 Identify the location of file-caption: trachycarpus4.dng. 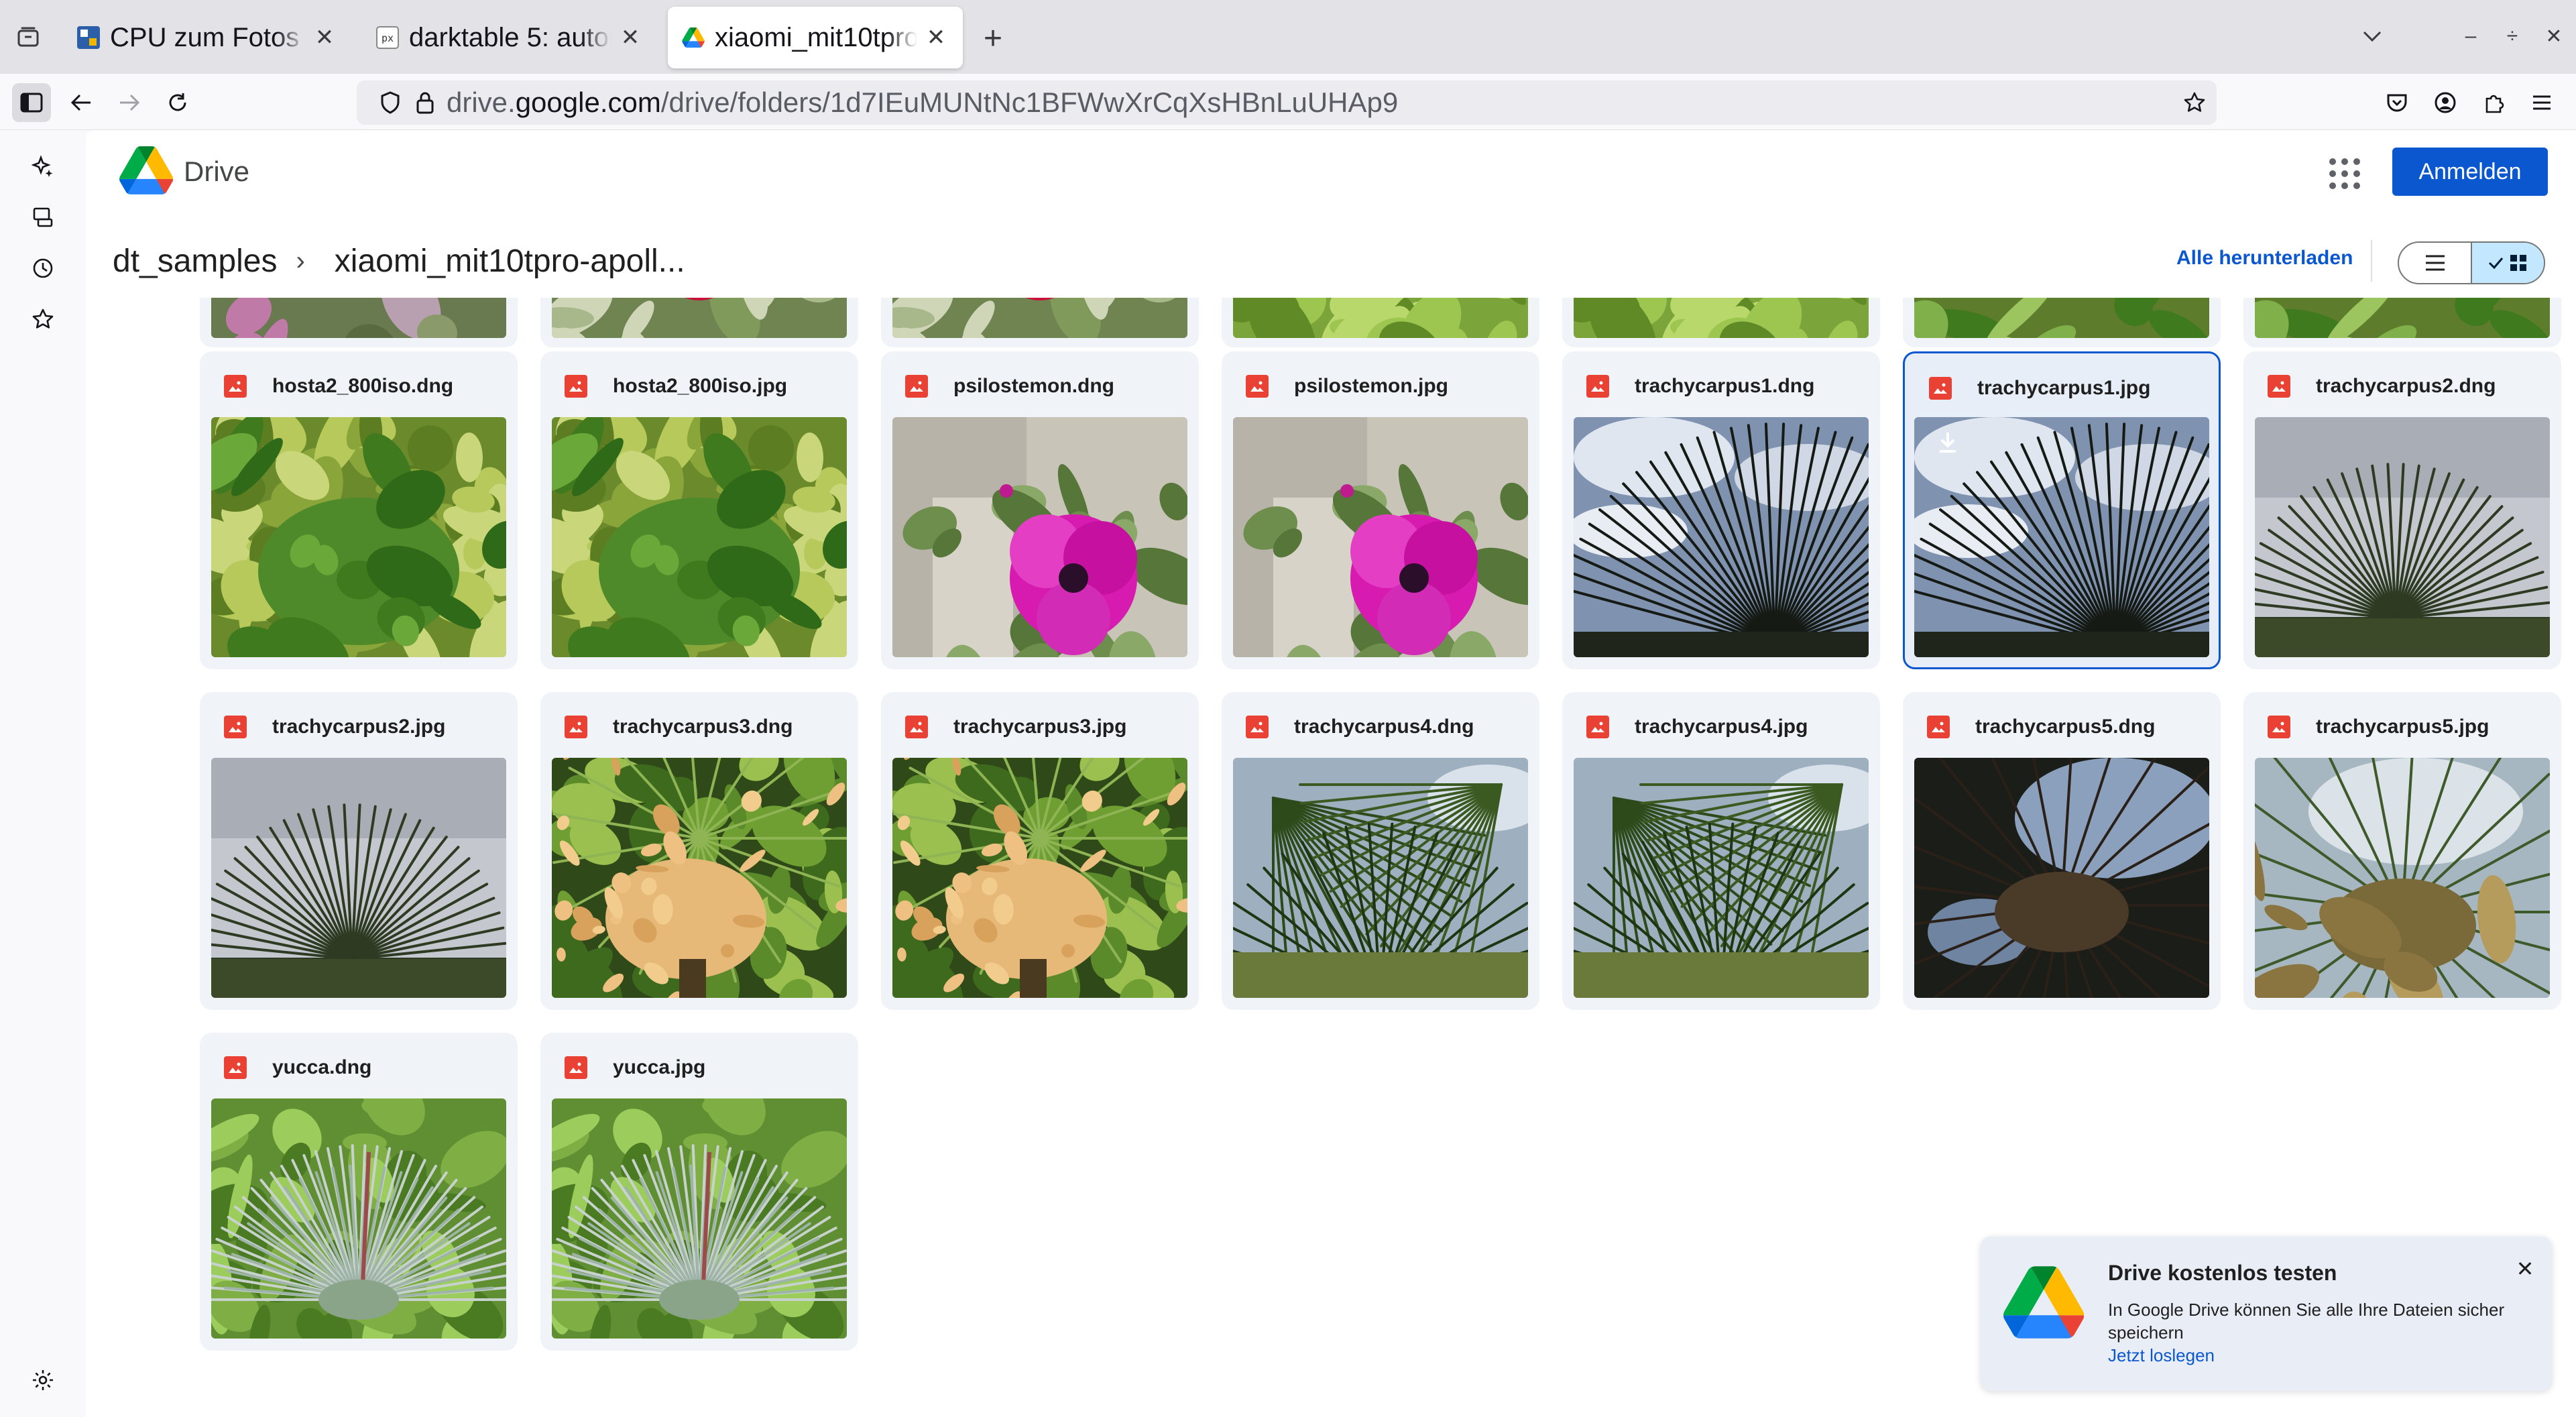
(1360, 727).